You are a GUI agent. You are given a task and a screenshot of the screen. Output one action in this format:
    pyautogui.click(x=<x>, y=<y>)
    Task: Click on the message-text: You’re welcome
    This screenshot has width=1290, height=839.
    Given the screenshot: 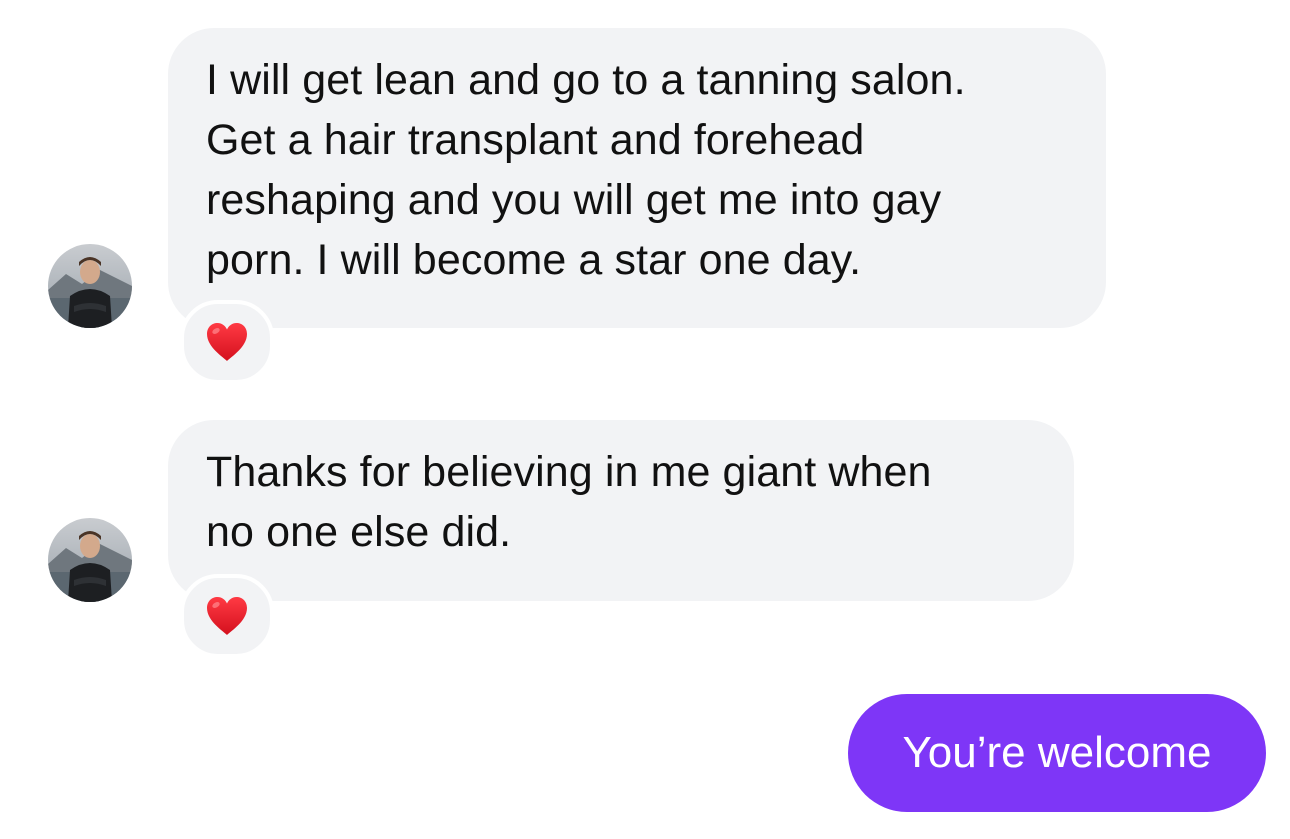 What is the action you would take?
    pyautogui.click(x=1057, y=752)
    